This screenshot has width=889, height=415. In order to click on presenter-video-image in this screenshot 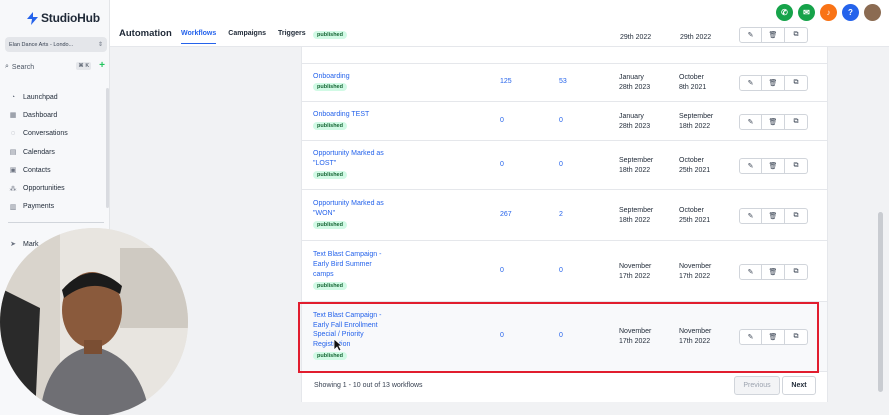, I will do `click(94, 321)`.